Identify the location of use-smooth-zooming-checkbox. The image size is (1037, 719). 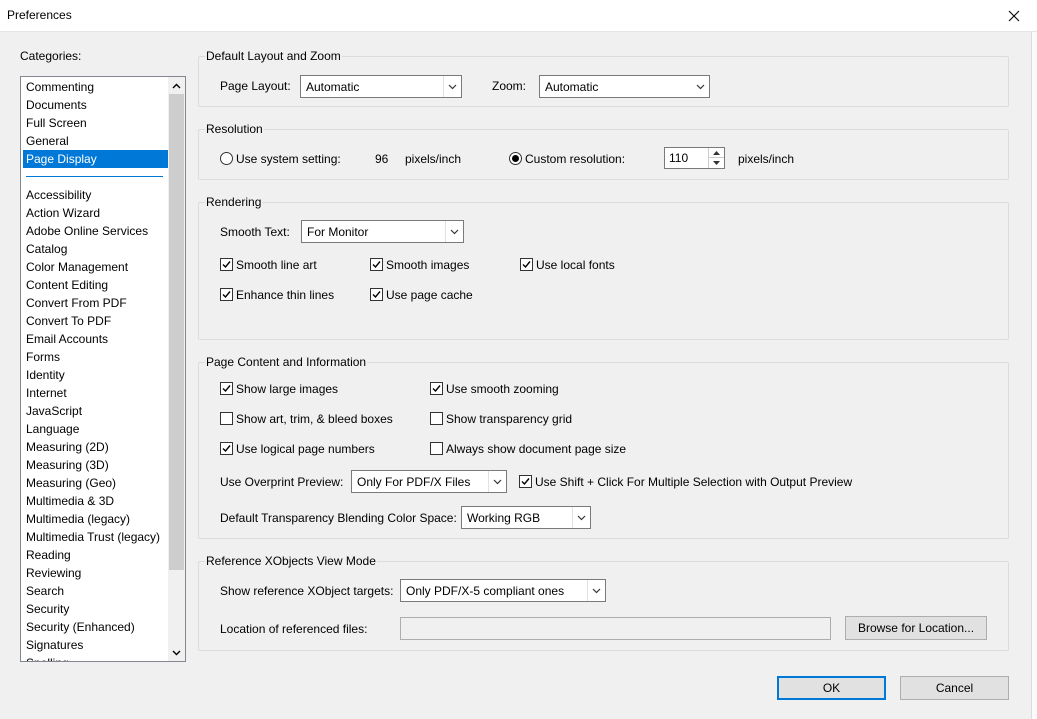
(436, 388).